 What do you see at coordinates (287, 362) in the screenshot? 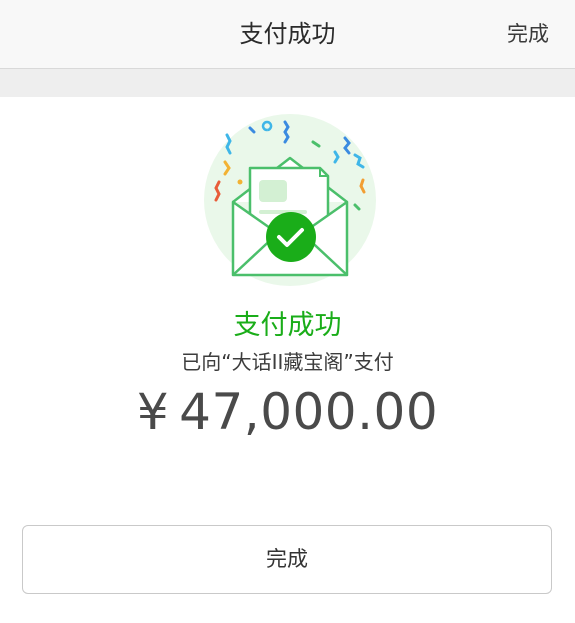
I see `payee-description: 已向“大话II藏宝阁”支付` at bounding box center [287, 362].